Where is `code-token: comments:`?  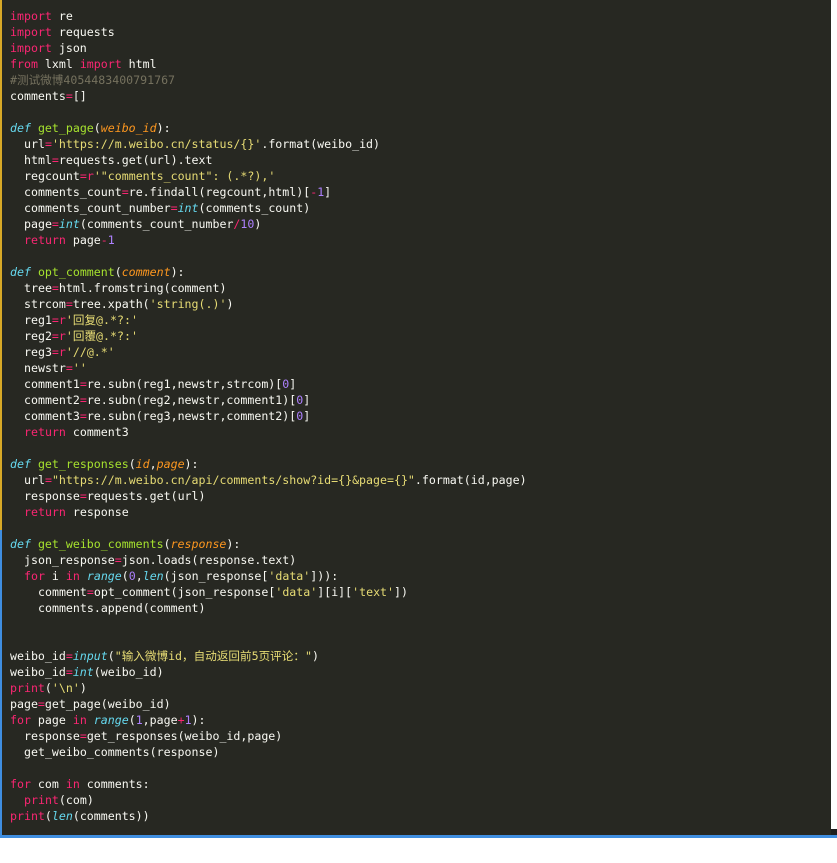
code-token: comments: is located at coordinates (114, 784).